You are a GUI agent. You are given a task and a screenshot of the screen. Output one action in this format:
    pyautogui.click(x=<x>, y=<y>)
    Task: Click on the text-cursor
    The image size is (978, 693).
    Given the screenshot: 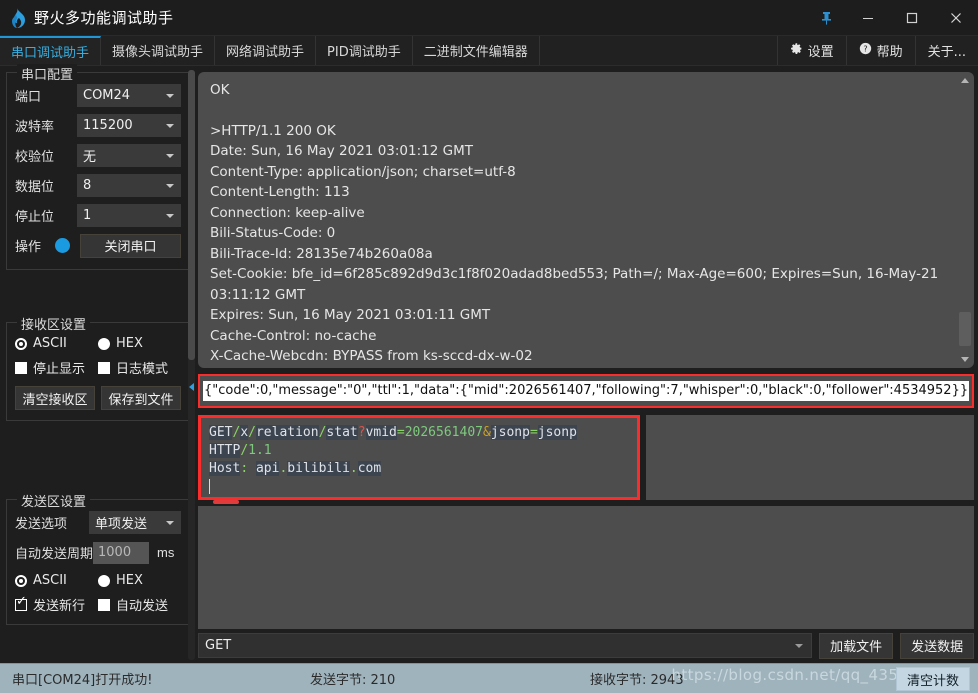 What is the action you would take?
    pyautogui.click(x=209, y=486)
    